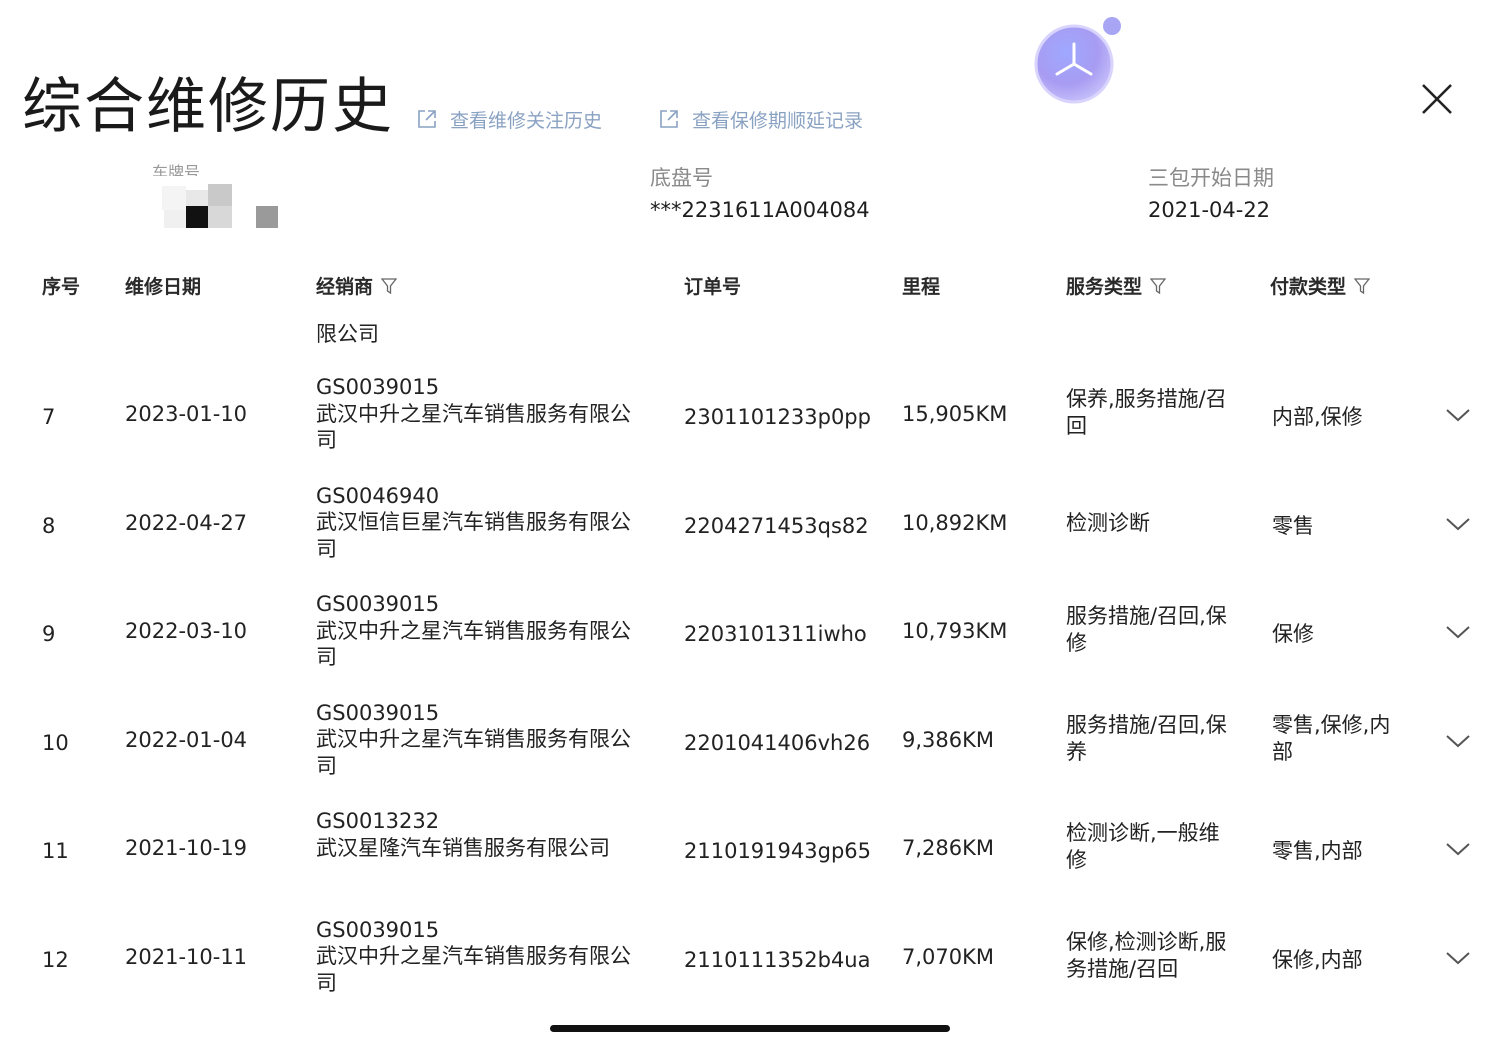 This screenshot has width=1500, height=1042. Describe the element at coordinates (389, 286) in the screenshot. I see `dealer-filter-icon` at that location.